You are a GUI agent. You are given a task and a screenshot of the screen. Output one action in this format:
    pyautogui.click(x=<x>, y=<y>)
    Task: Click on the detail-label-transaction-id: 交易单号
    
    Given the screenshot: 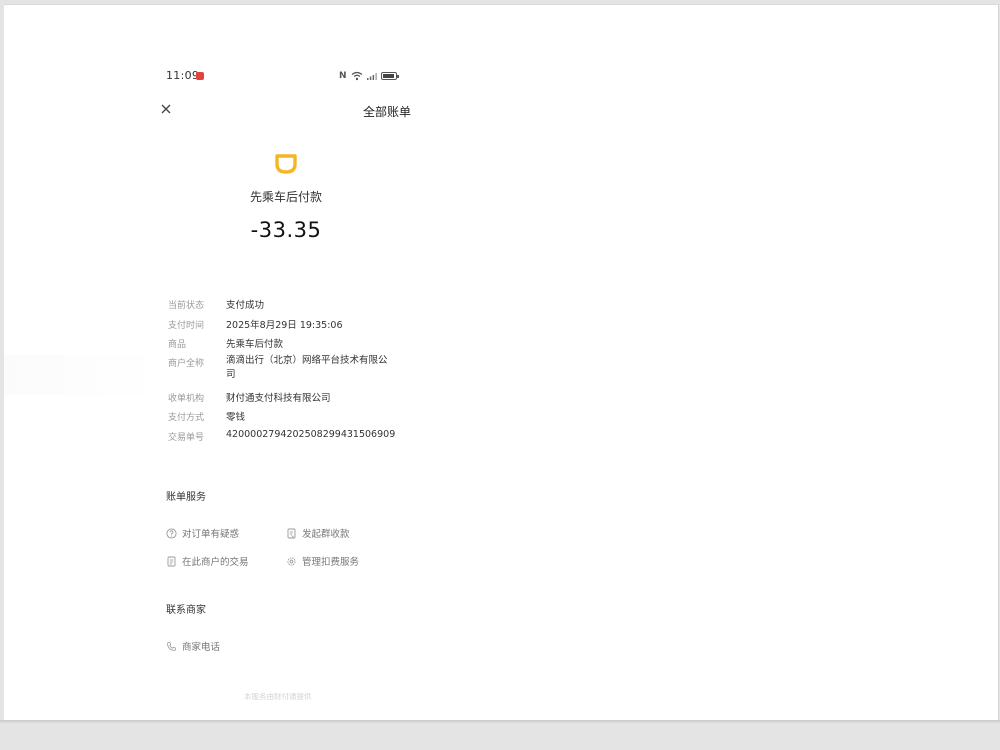 What is the action you would take?
    pyautogui.click(x=186, y=438)
    